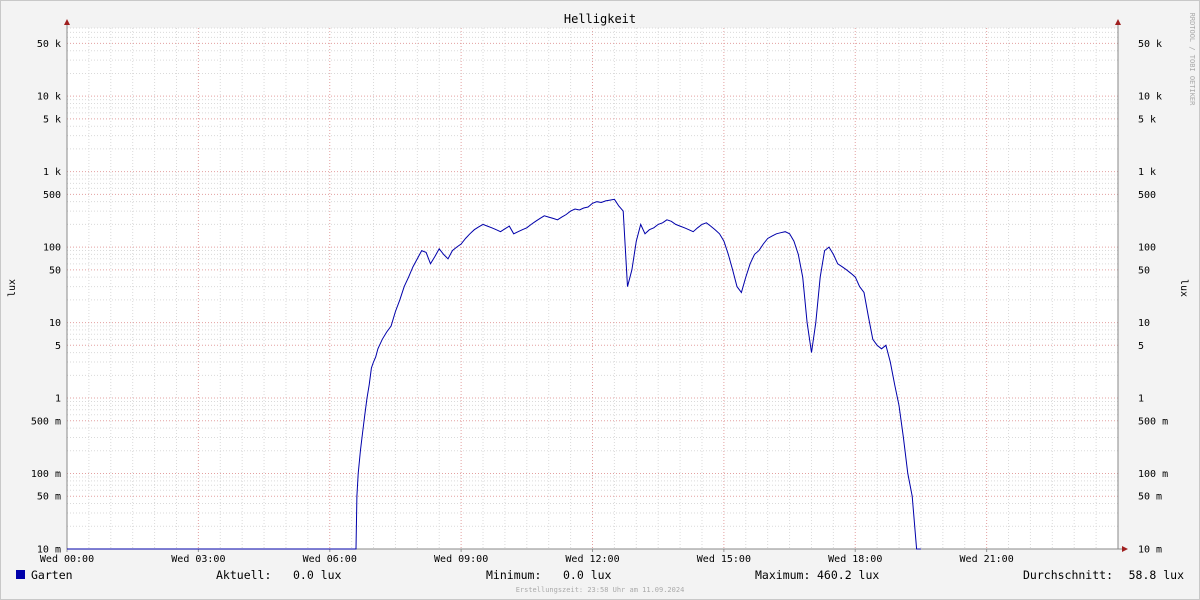  I want to click on y-tick-label-right: 5 k, so click(1147, 119).